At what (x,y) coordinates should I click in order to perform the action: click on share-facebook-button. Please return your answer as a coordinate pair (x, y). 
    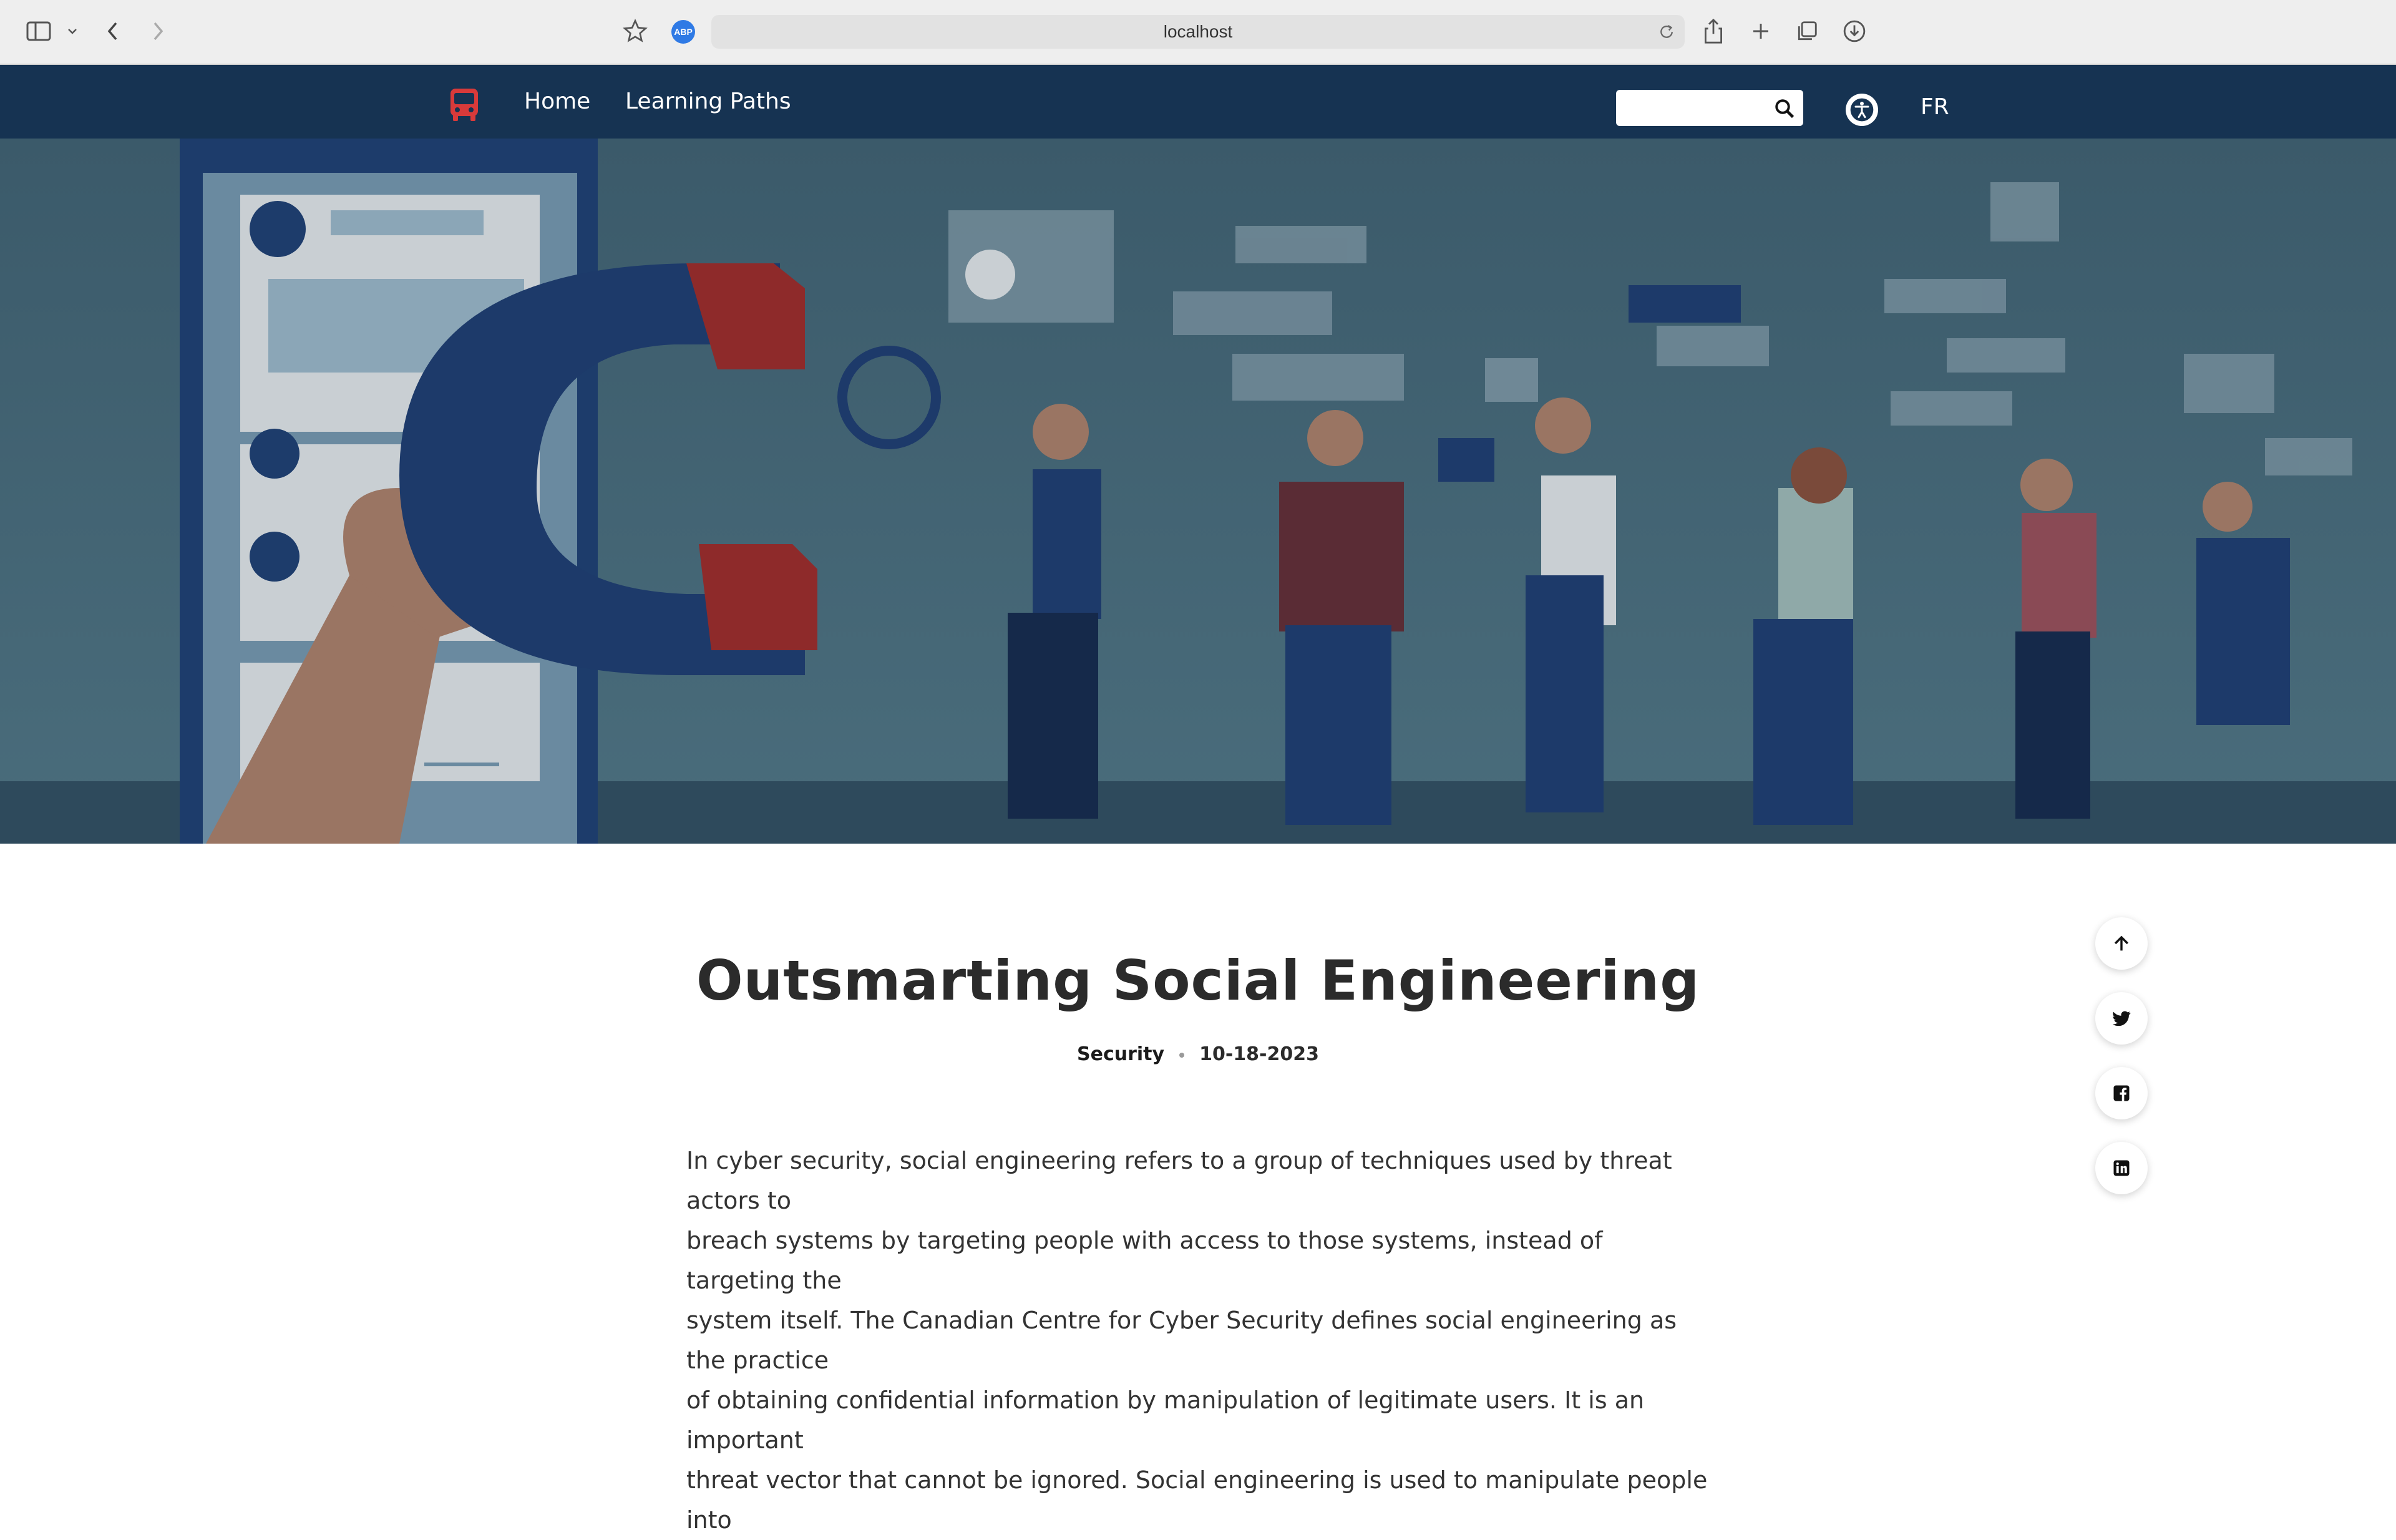
    Looking at the image, I should click on (2121, 1093).